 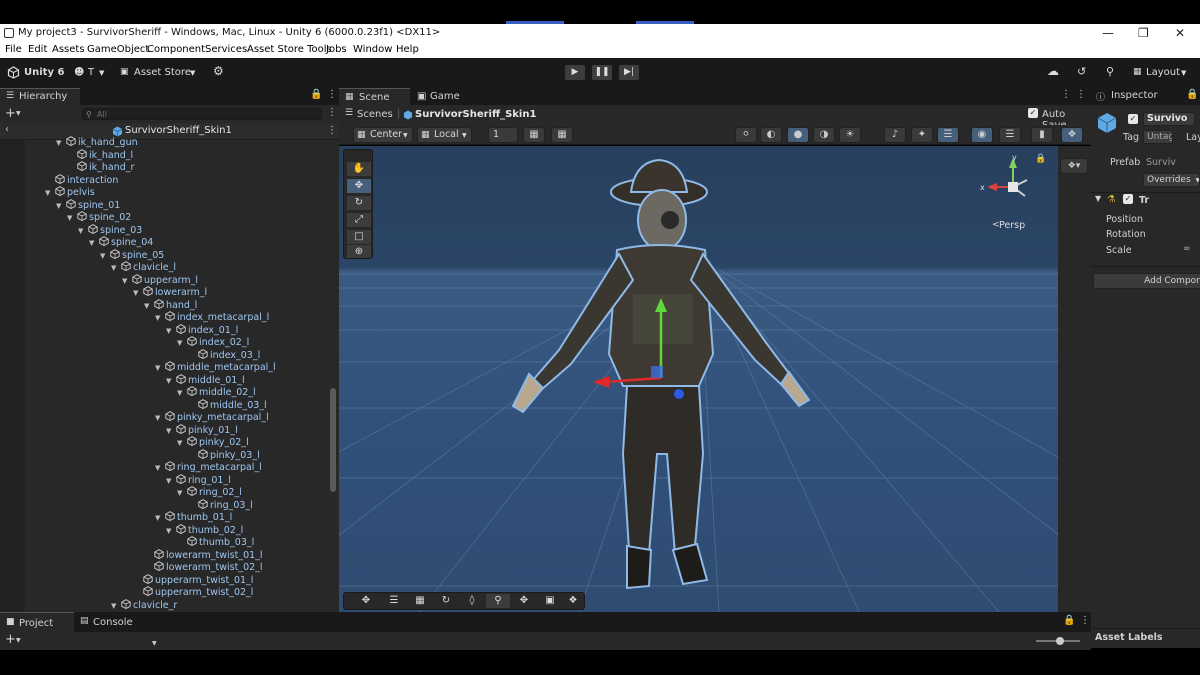 I want to click on active-checkbox: ✓, so click(x=1133, y=119).